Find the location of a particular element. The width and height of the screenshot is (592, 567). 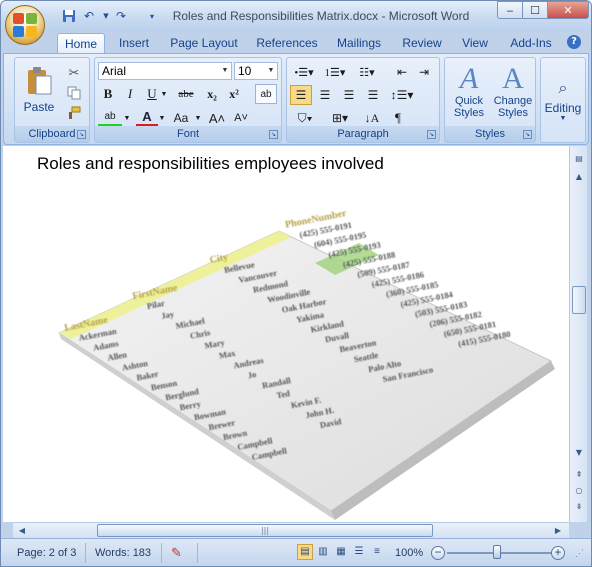

tab-review: Review is located at coordinates (422, 43).